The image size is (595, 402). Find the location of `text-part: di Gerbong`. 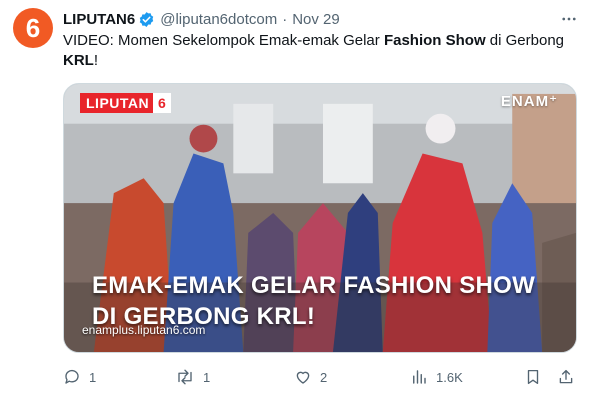

text-part: di Gerbong is located at coordinates (525, 40).